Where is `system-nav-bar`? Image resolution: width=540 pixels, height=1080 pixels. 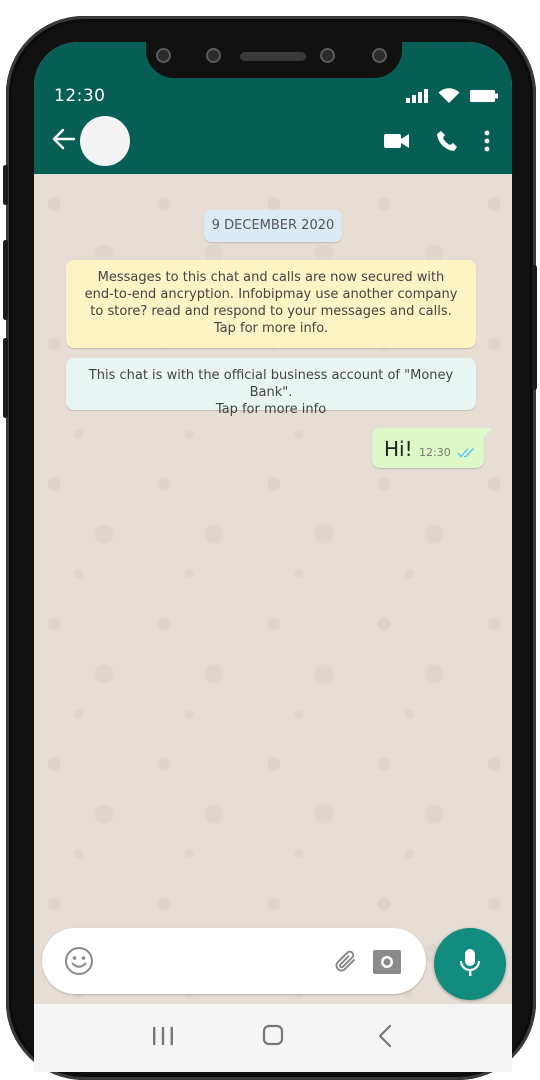 system-nav-bar is located at coordinates (273, 1038).